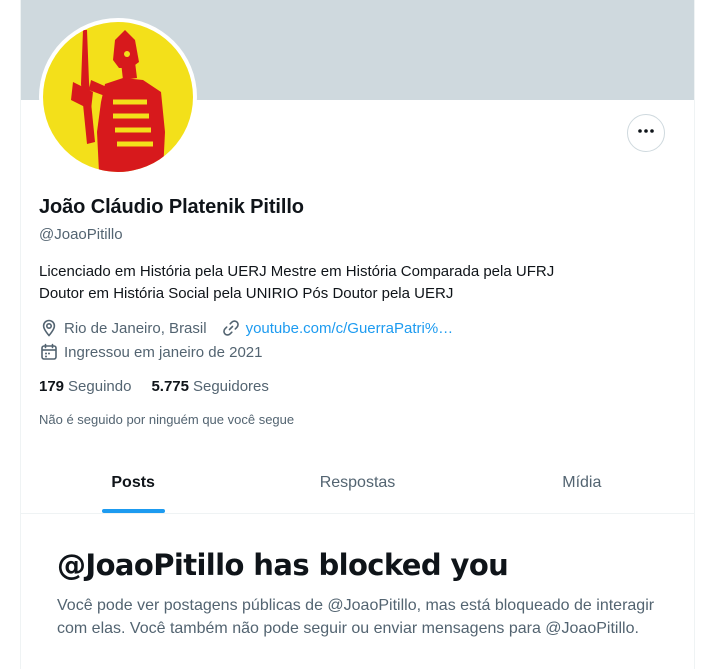 This screenshot has height=669, width=710. I want to click on location-pin-icon, so click(49, 328).